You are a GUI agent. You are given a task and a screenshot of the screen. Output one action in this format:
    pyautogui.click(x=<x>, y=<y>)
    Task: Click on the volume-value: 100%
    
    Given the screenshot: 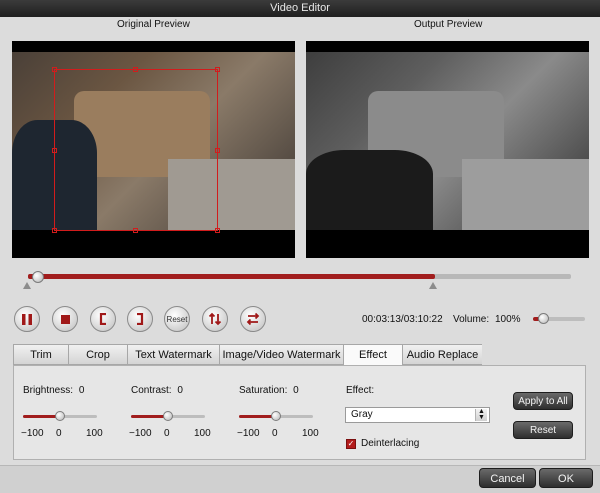 What is the action you would take?
    pyautogui.click(x=508, y=319)
    